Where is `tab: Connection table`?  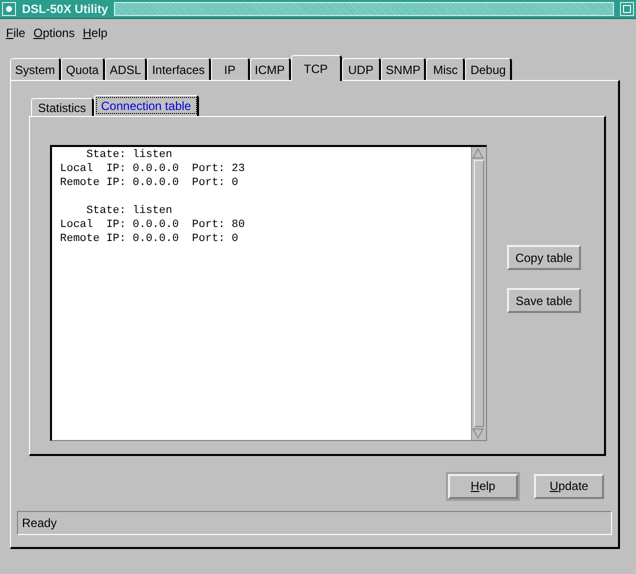
tab: Connection table is located at coordinates (147, 105).